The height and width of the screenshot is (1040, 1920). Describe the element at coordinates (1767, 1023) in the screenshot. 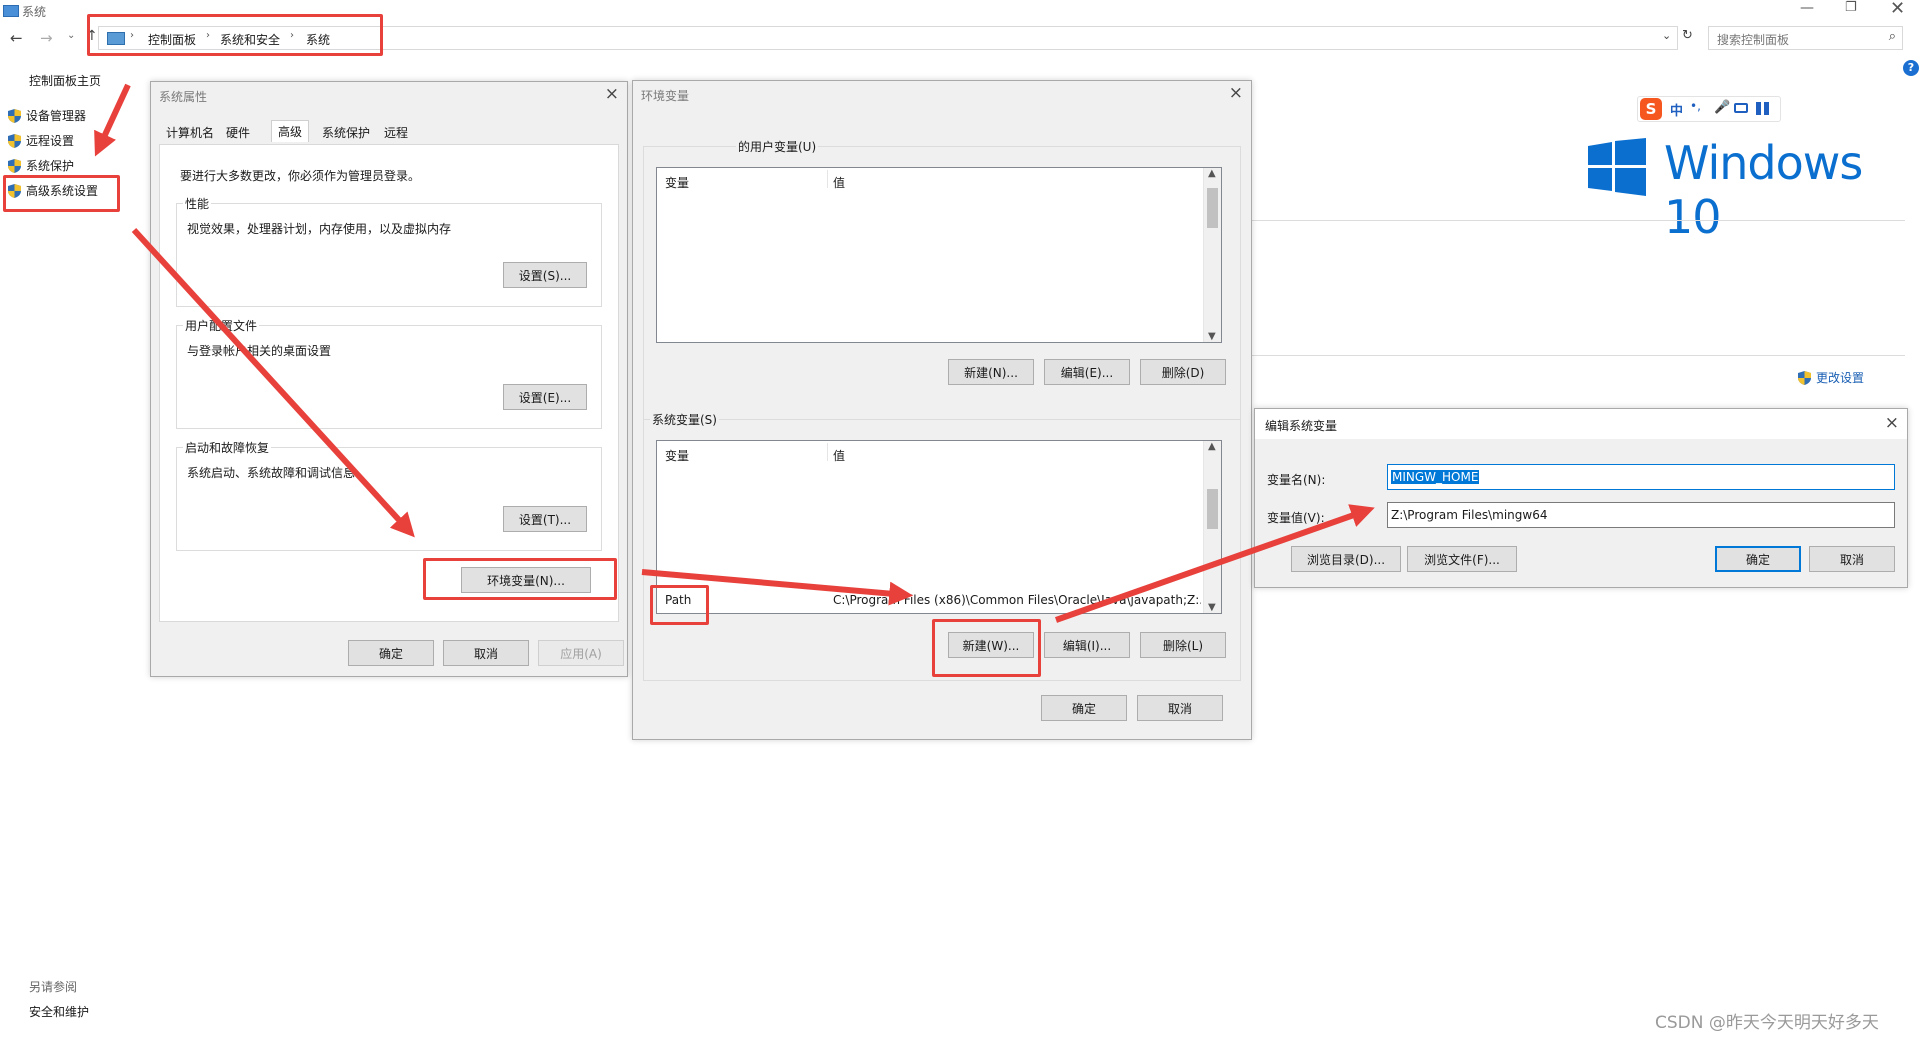

I see `csdn-watermark: CSDN @昨天今天明天好多天` at that location.